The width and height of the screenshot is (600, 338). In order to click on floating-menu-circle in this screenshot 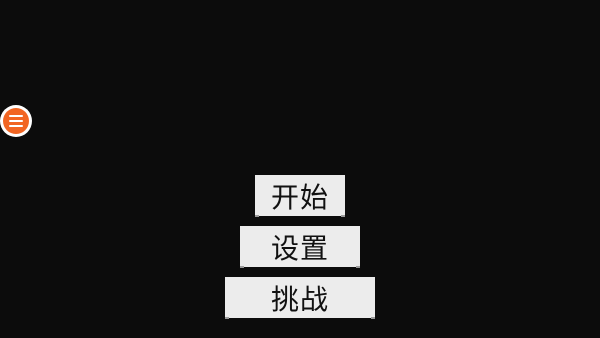, I will do `click(16, 121)`.